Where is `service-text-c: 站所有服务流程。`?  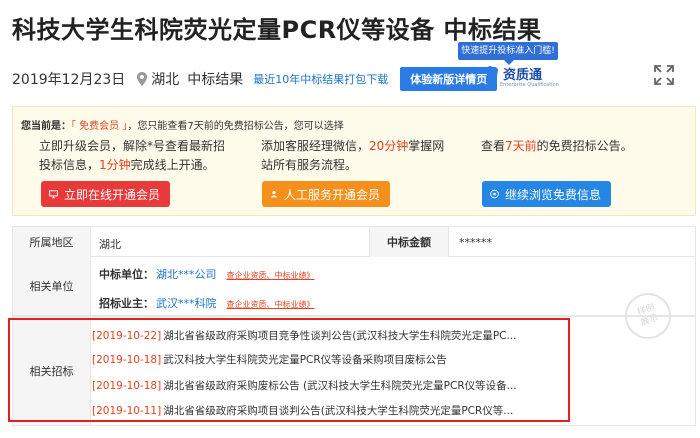
service-text-c: 站所有服务流程。 is located at coordinates (309, 165).